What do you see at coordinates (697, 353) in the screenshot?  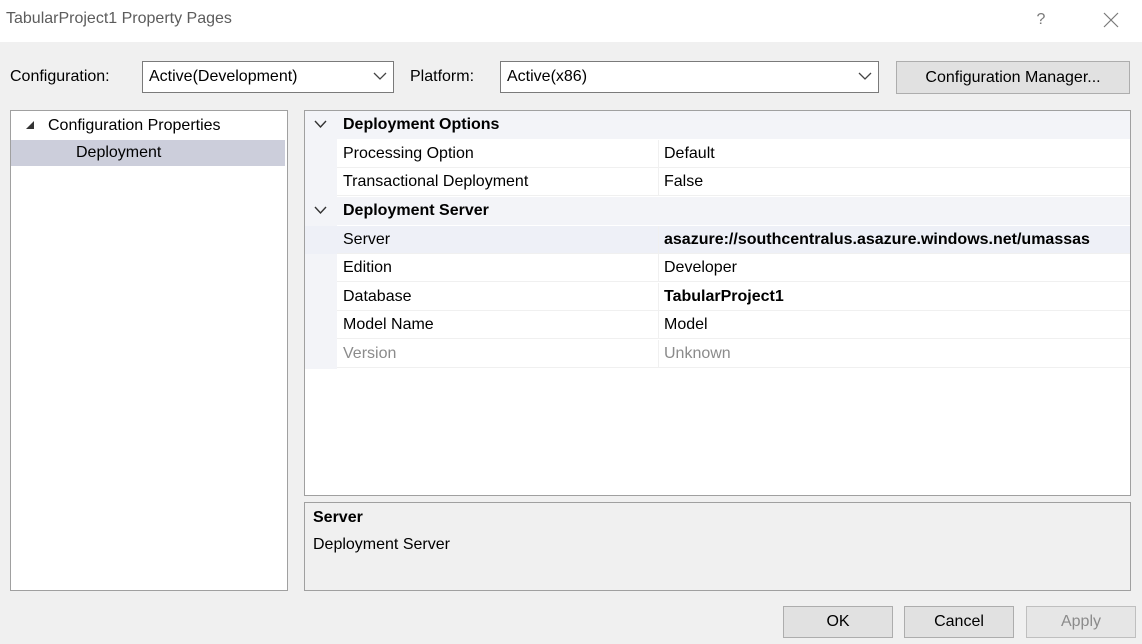 I see `property-value: Unknown` at bounding box center [697, 353].